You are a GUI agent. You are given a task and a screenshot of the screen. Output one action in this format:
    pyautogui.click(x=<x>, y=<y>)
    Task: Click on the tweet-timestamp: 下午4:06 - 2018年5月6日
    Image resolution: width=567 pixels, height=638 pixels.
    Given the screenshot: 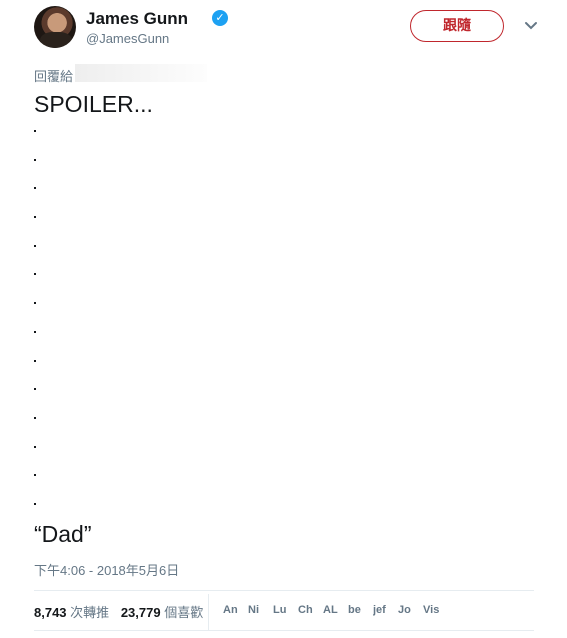 What is the action you would take?
    pyautogui.click(x=106, y=569)
    